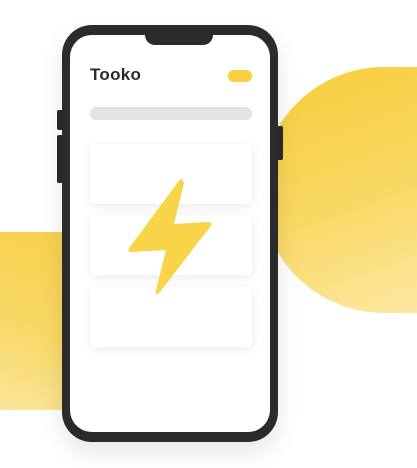 The height and width of the screenshot is (468, 417). I want to click on app-title: Tooko, so click(116, 74).